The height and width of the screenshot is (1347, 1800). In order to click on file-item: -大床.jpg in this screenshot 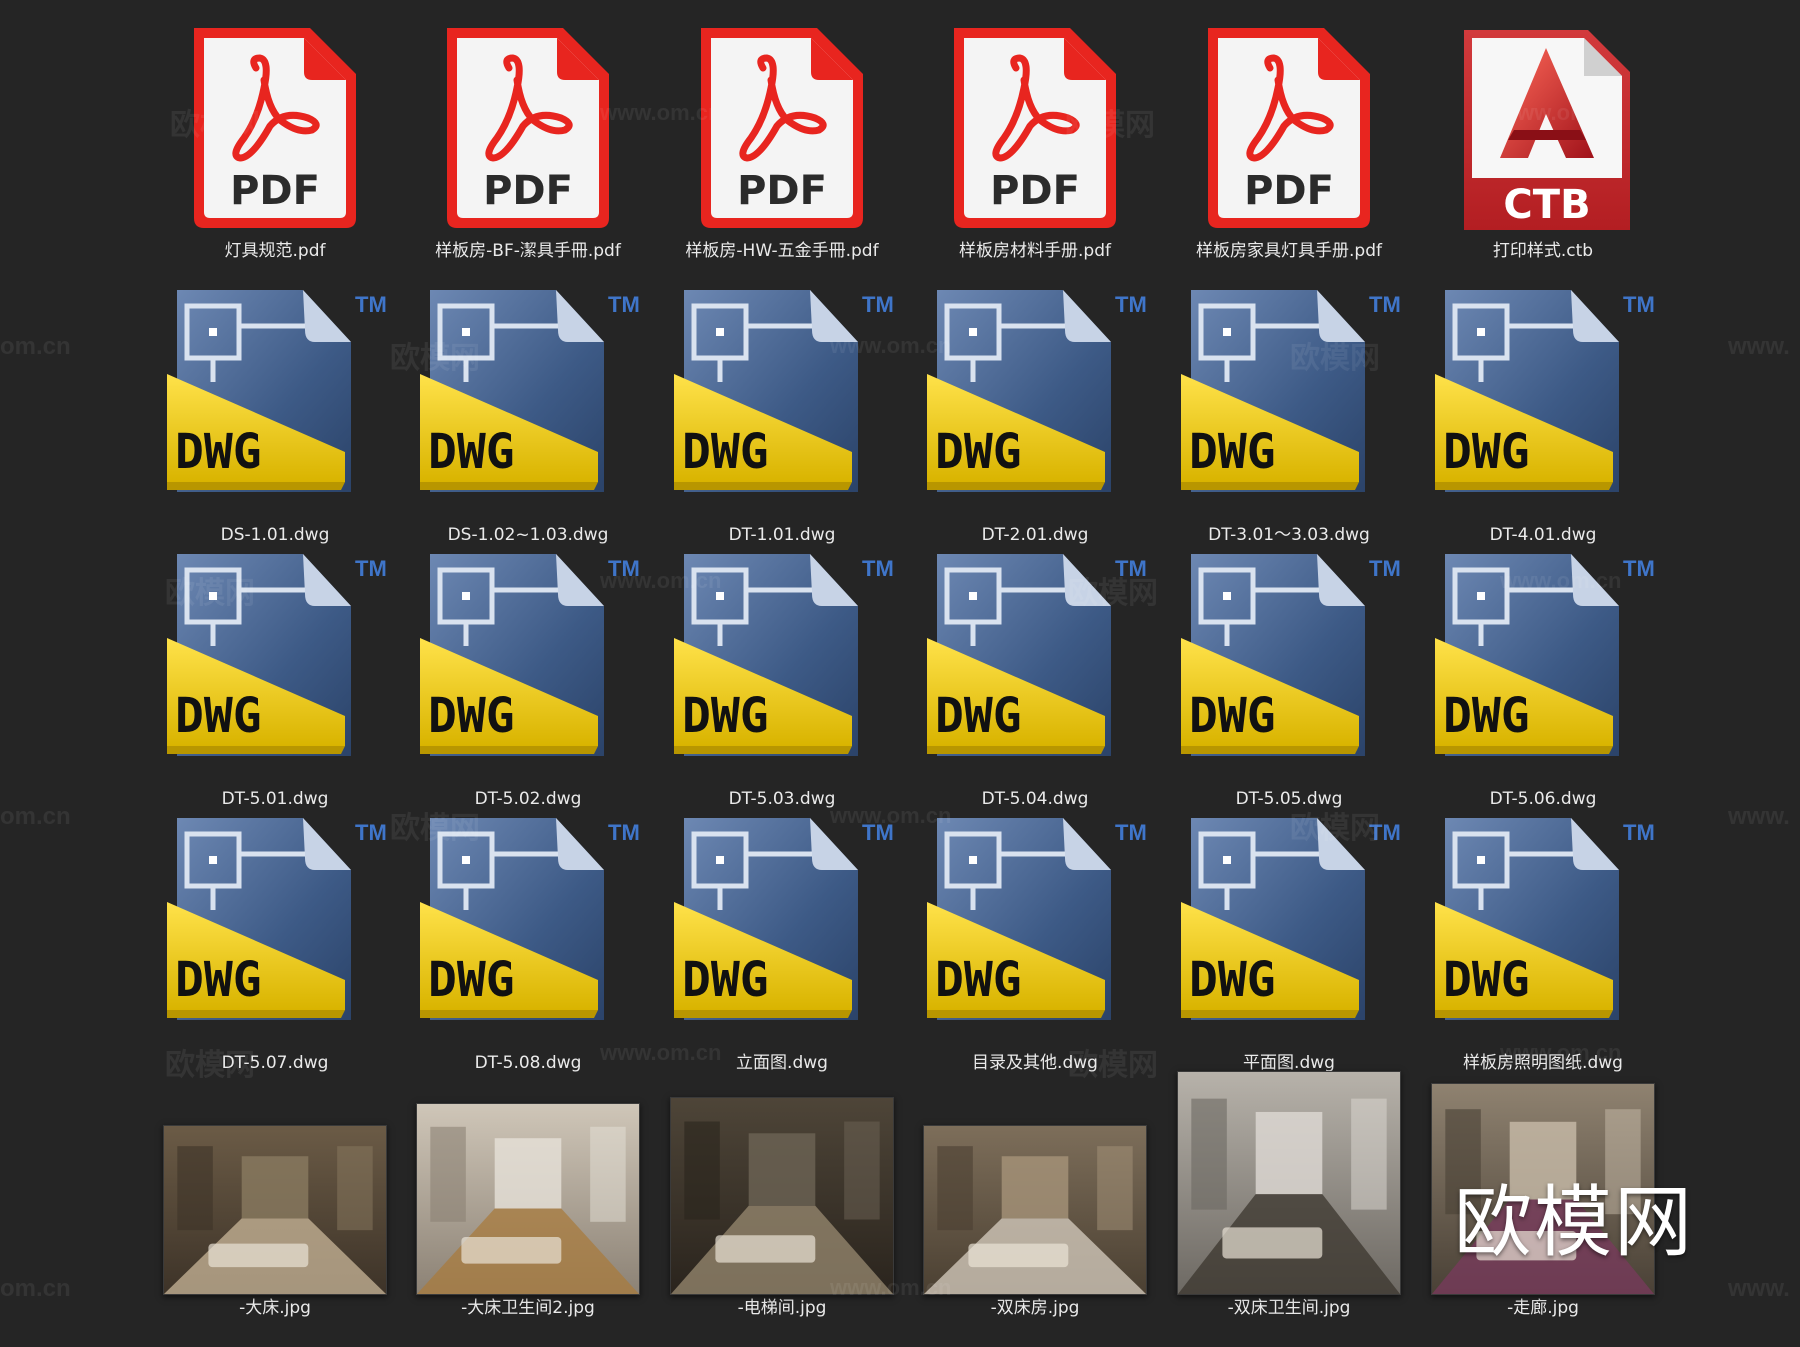, I will do `click(275, 1222)`.